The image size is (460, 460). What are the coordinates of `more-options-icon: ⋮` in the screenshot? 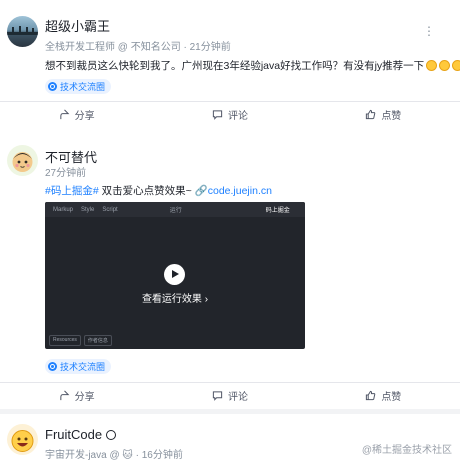 It's located at (429, 31).